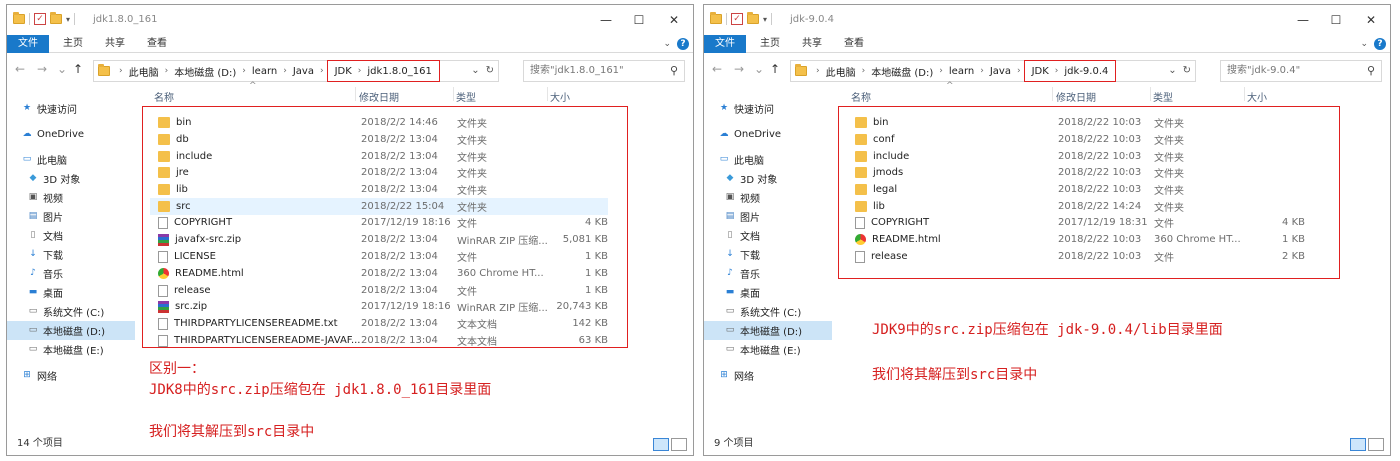  I want to click on file-row: jre 2018/2/2 13:04 文件夹, so click(379, 172).